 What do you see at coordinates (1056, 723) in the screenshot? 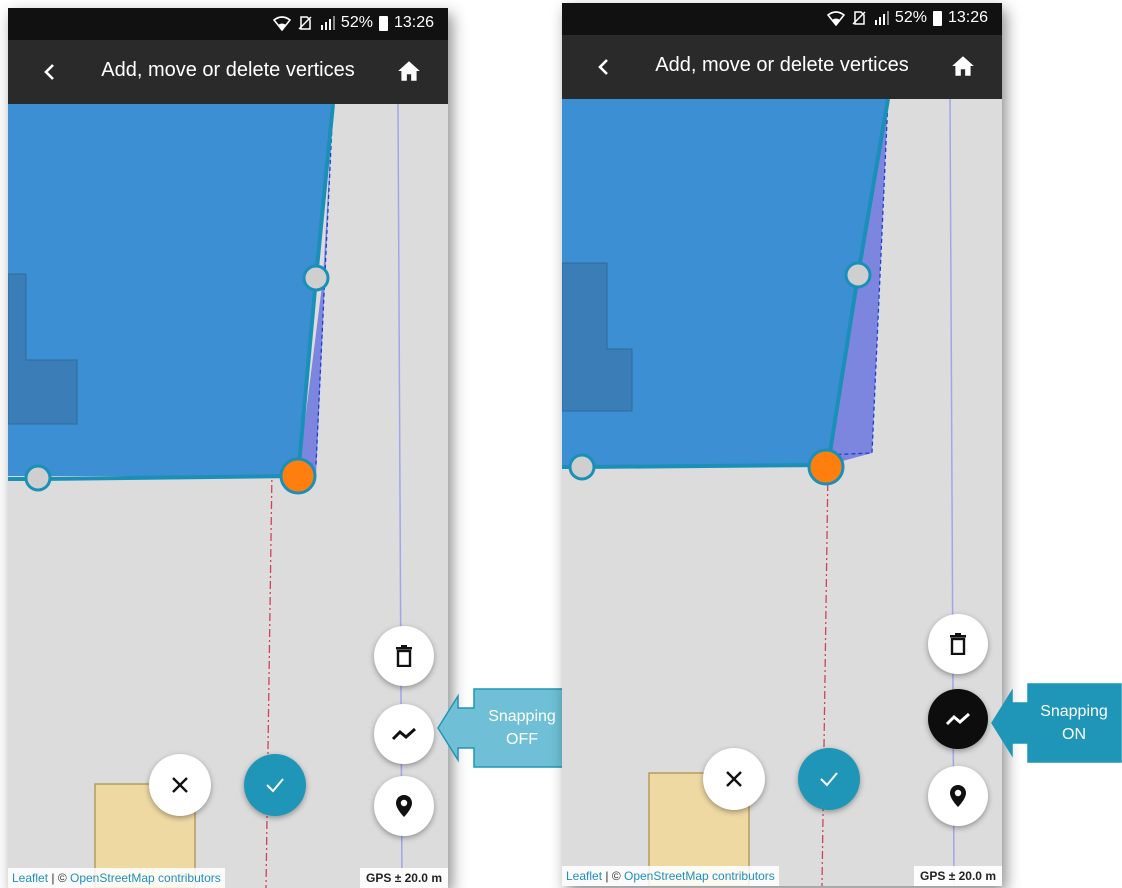
I see `callout-snapping-on: Snapping ON` at bounding box center [1056, 723].